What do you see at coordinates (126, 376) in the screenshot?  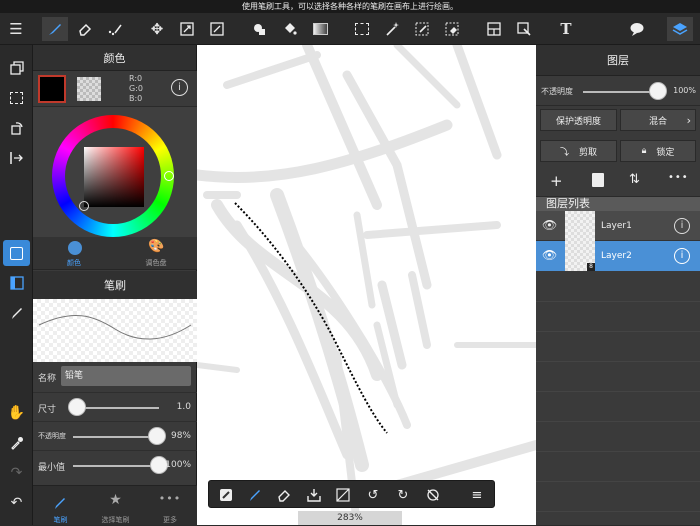 I see `brush-name-field: 铅笔` at bounding box center [126, 376].